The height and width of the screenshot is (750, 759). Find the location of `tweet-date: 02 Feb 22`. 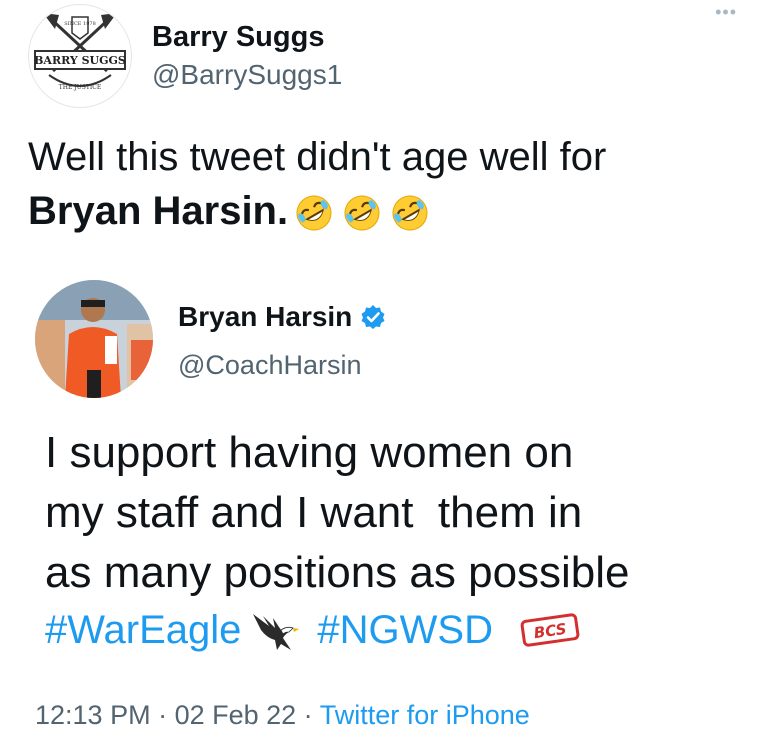

tweet-date: 02 Feb 22 is located at coordinates (236, 715).